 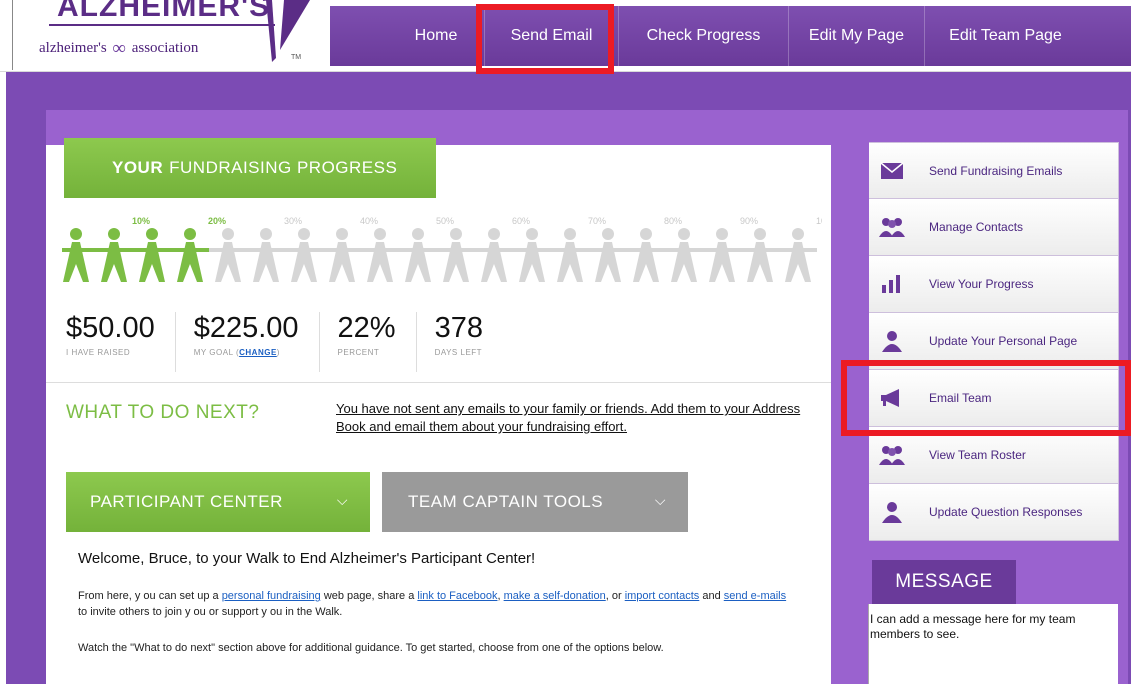 I want to click on tab-team-captain-tools-label: TEAM CAPTAIN TOOLS, so click(x=506, y=501).